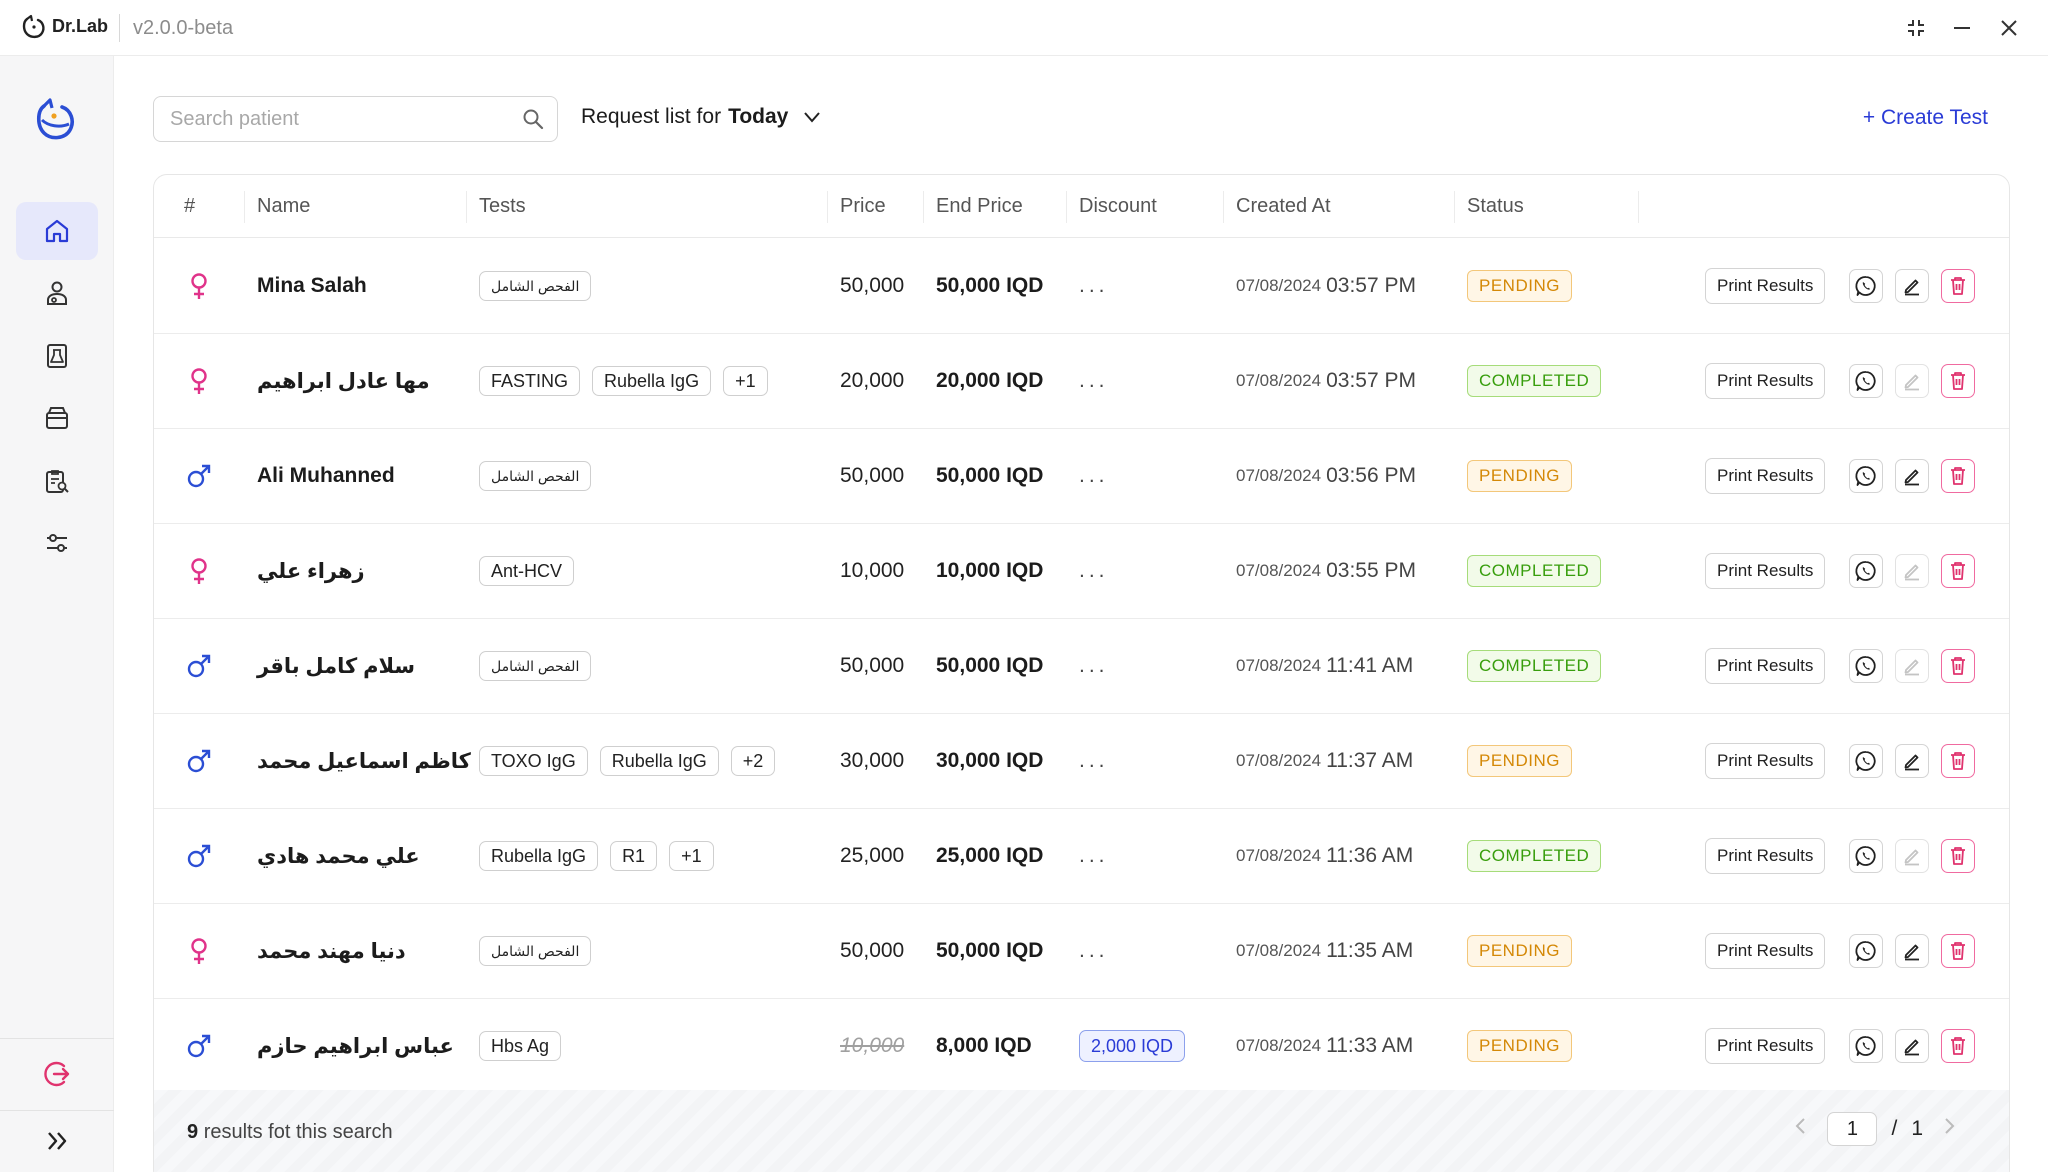 The image size is (2048, 1172). Describe the element at coordinates (753, 761) in the screenshot. I see `test-tag: +2` at that location.